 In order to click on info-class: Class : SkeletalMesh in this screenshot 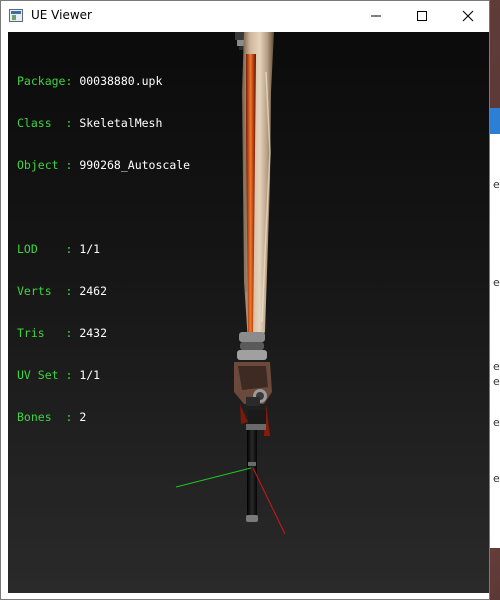, I will do `click(90, 123)`.